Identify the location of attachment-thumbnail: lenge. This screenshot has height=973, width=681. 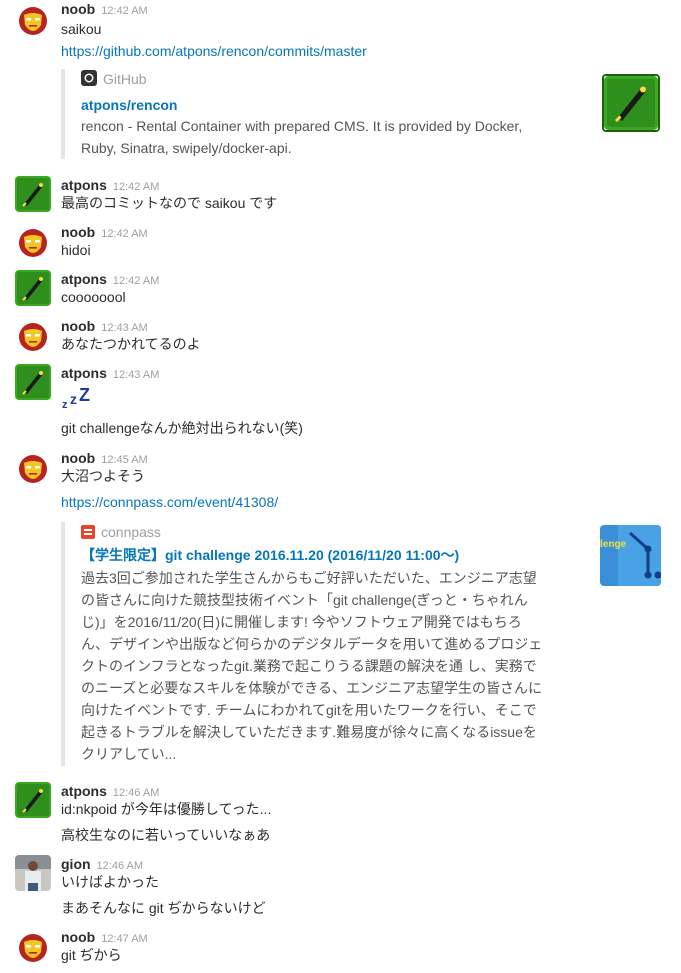
(630, 555).